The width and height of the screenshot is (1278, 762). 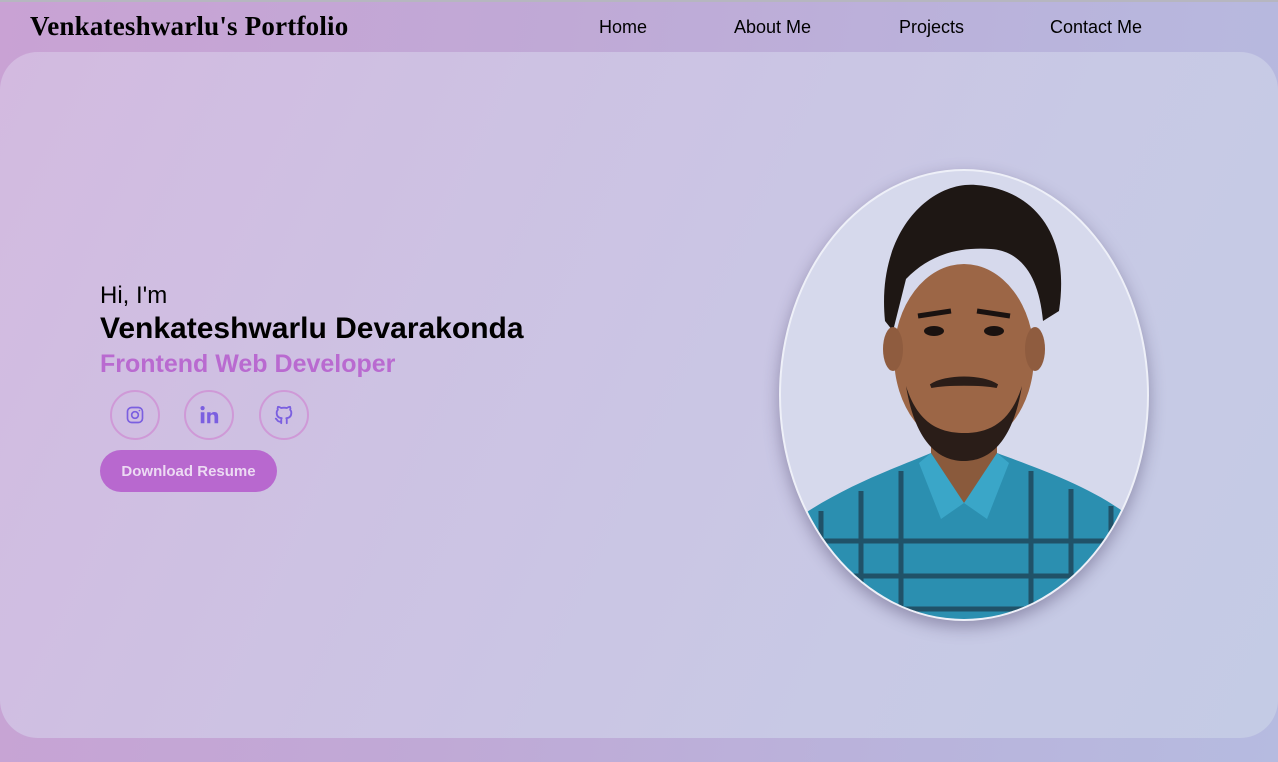 What do you see at coordinates (134, 295) in the screenshot?
I see `greeting-text: Hi, I'm` at bounding box center [134, 295].